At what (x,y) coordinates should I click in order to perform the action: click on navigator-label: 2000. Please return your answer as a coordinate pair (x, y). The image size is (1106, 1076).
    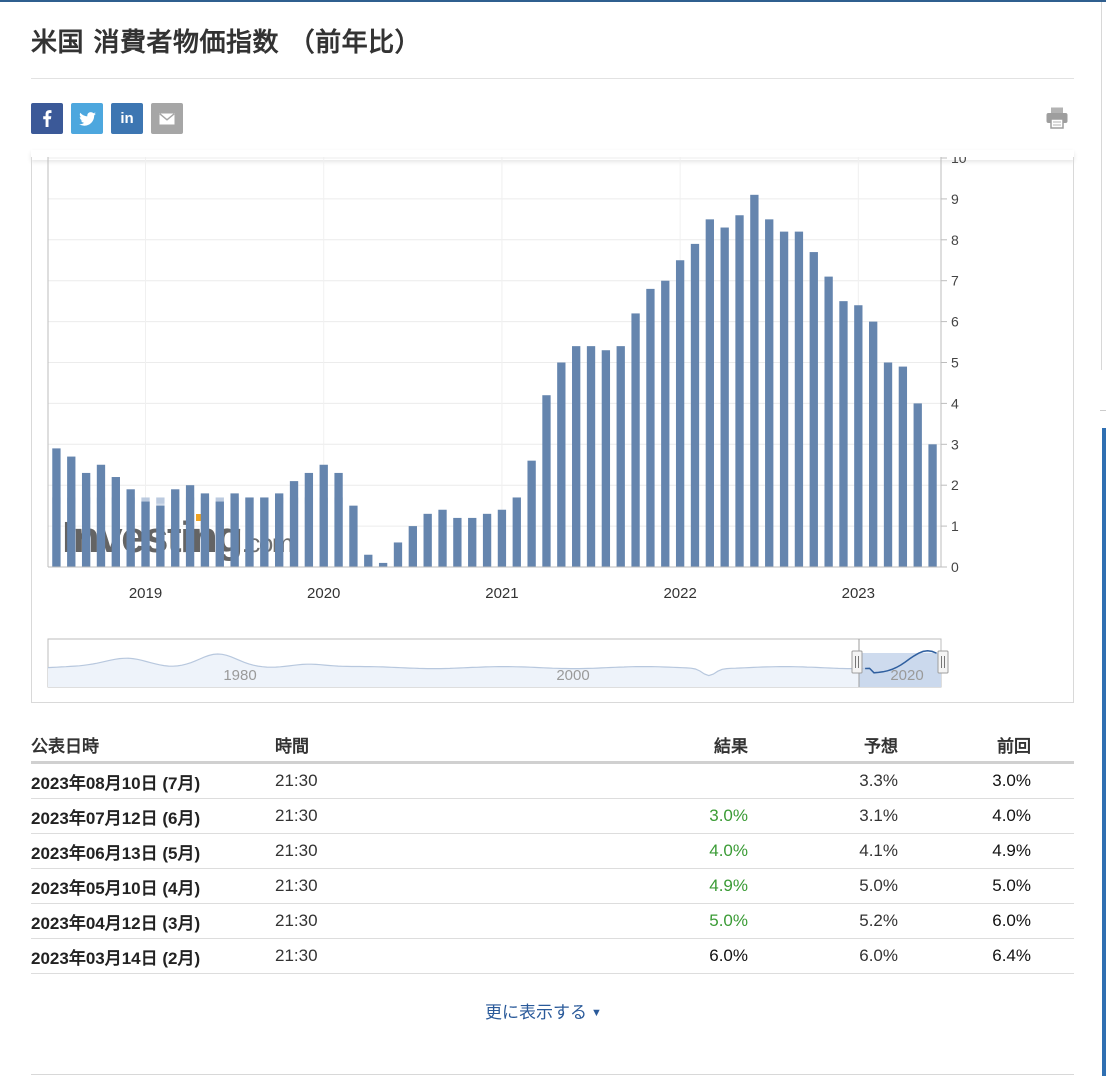
    Looking at the image, I should click on (572, 675).